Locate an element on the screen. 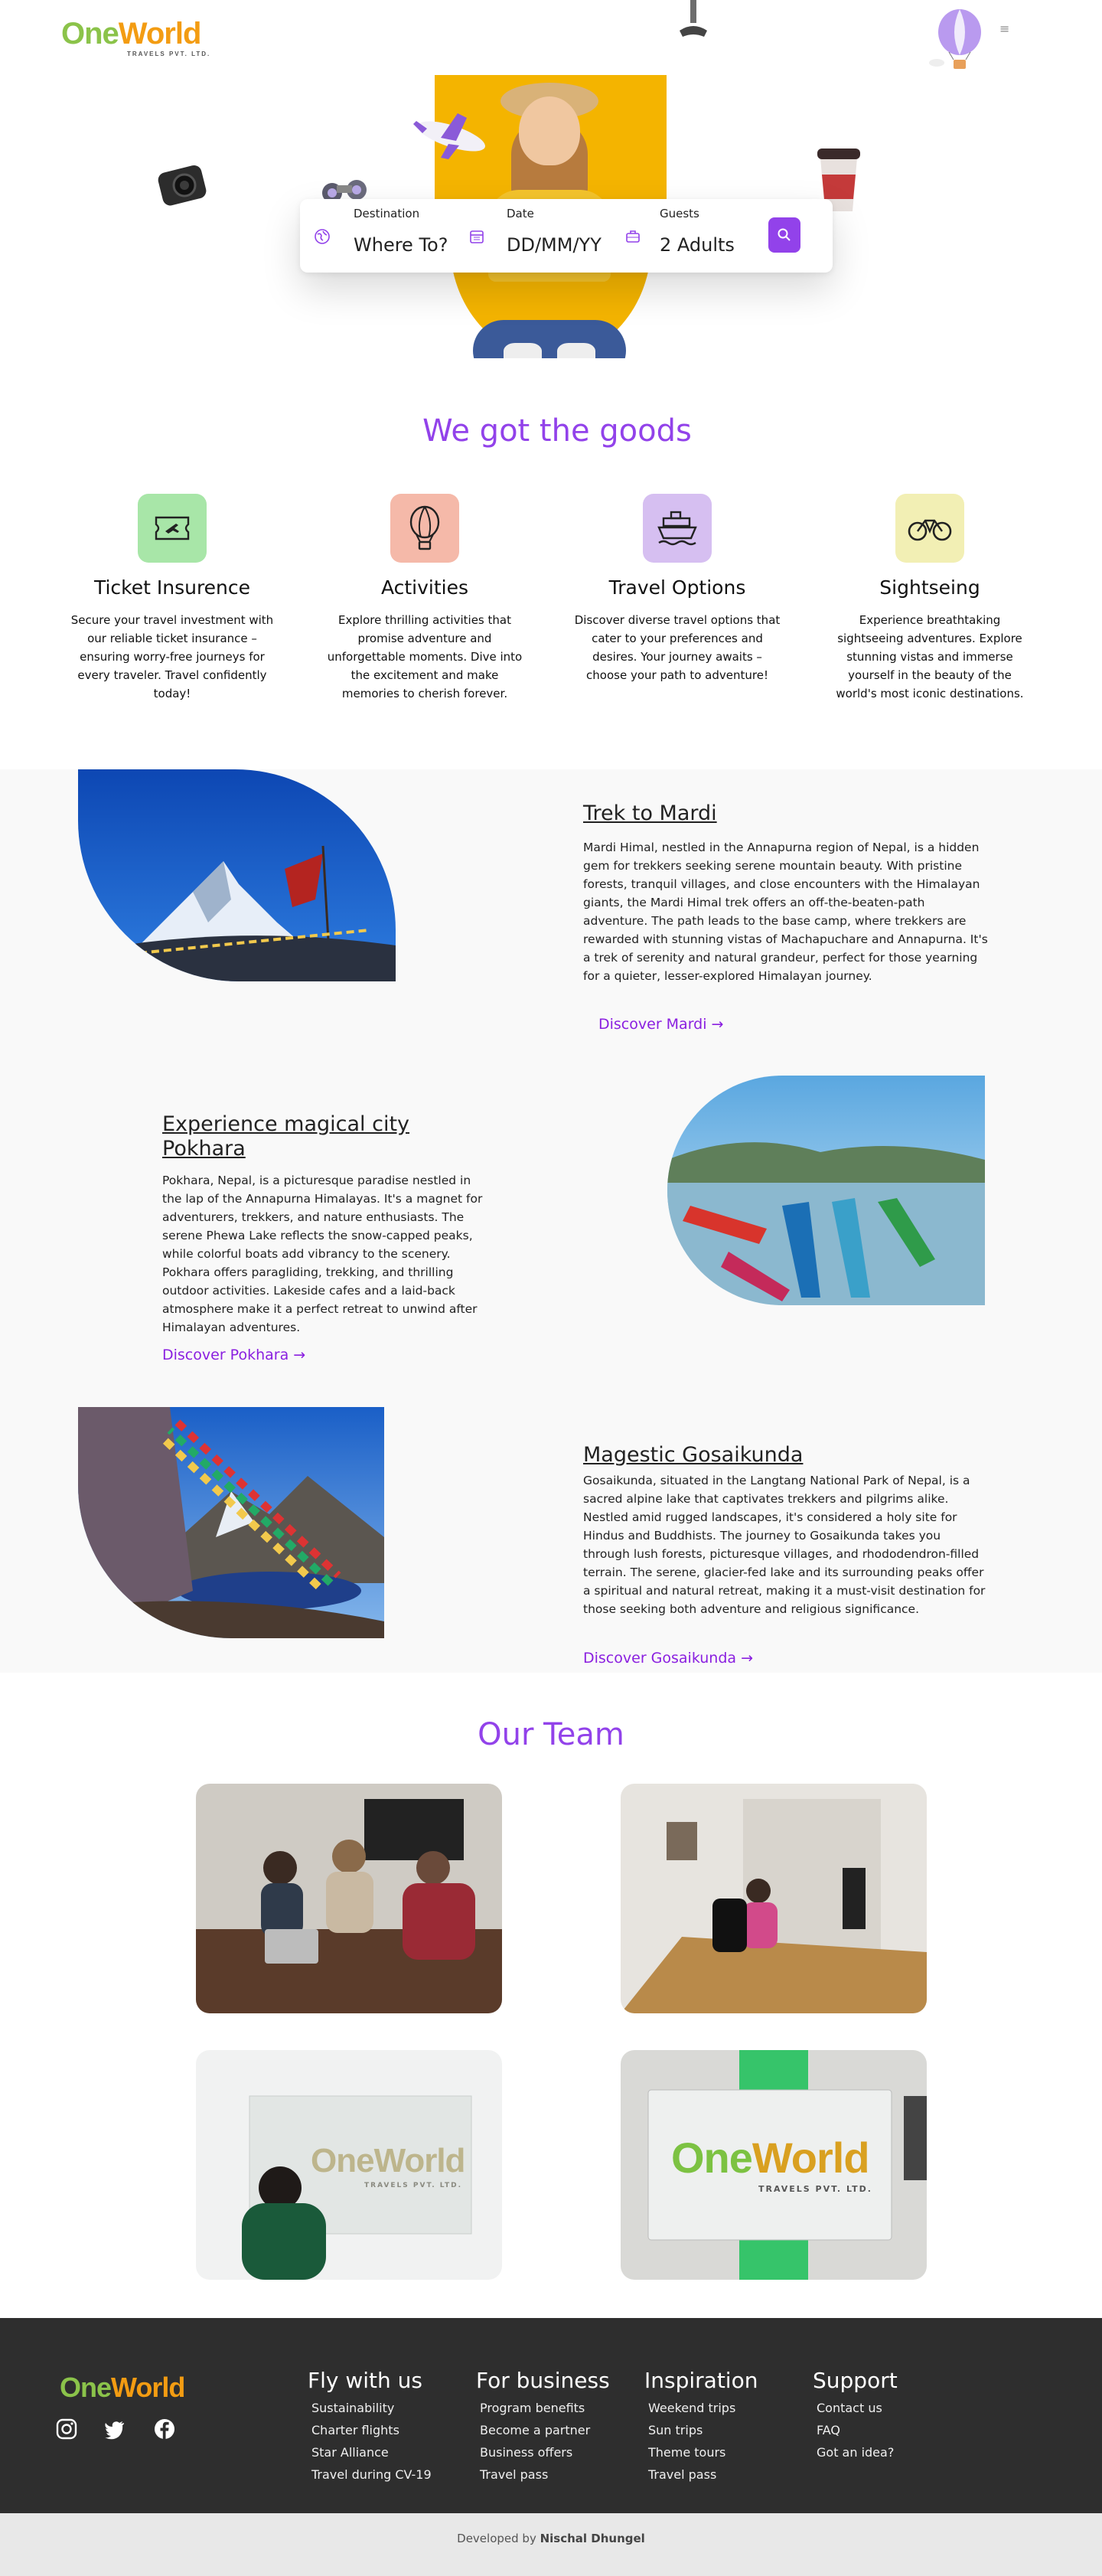  guests-label: Guests is located at coordinates (679, 214).